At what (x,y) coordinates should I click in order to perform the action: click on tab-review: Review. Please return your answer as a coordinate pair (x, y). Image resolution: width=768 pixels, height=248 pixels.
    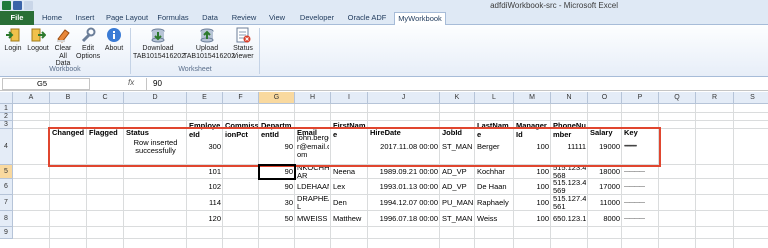
    Looking at the image, I should click on (244, 18).